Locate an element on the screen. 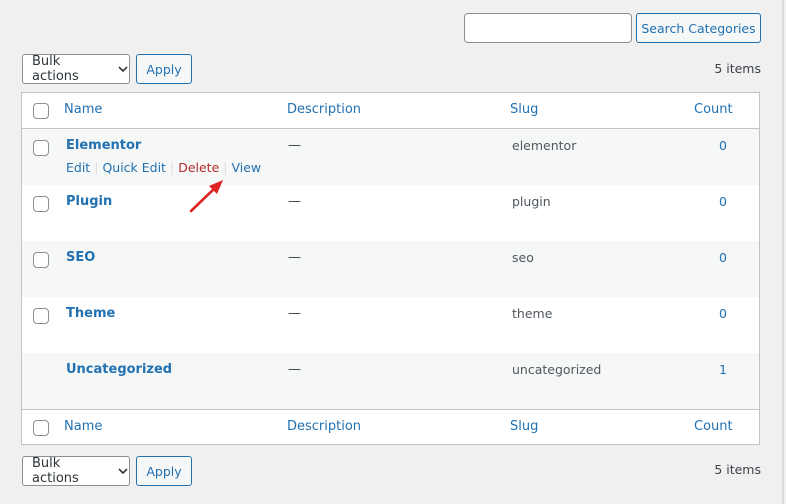  category-name-link: SEO is located at coordinates (80, 257).